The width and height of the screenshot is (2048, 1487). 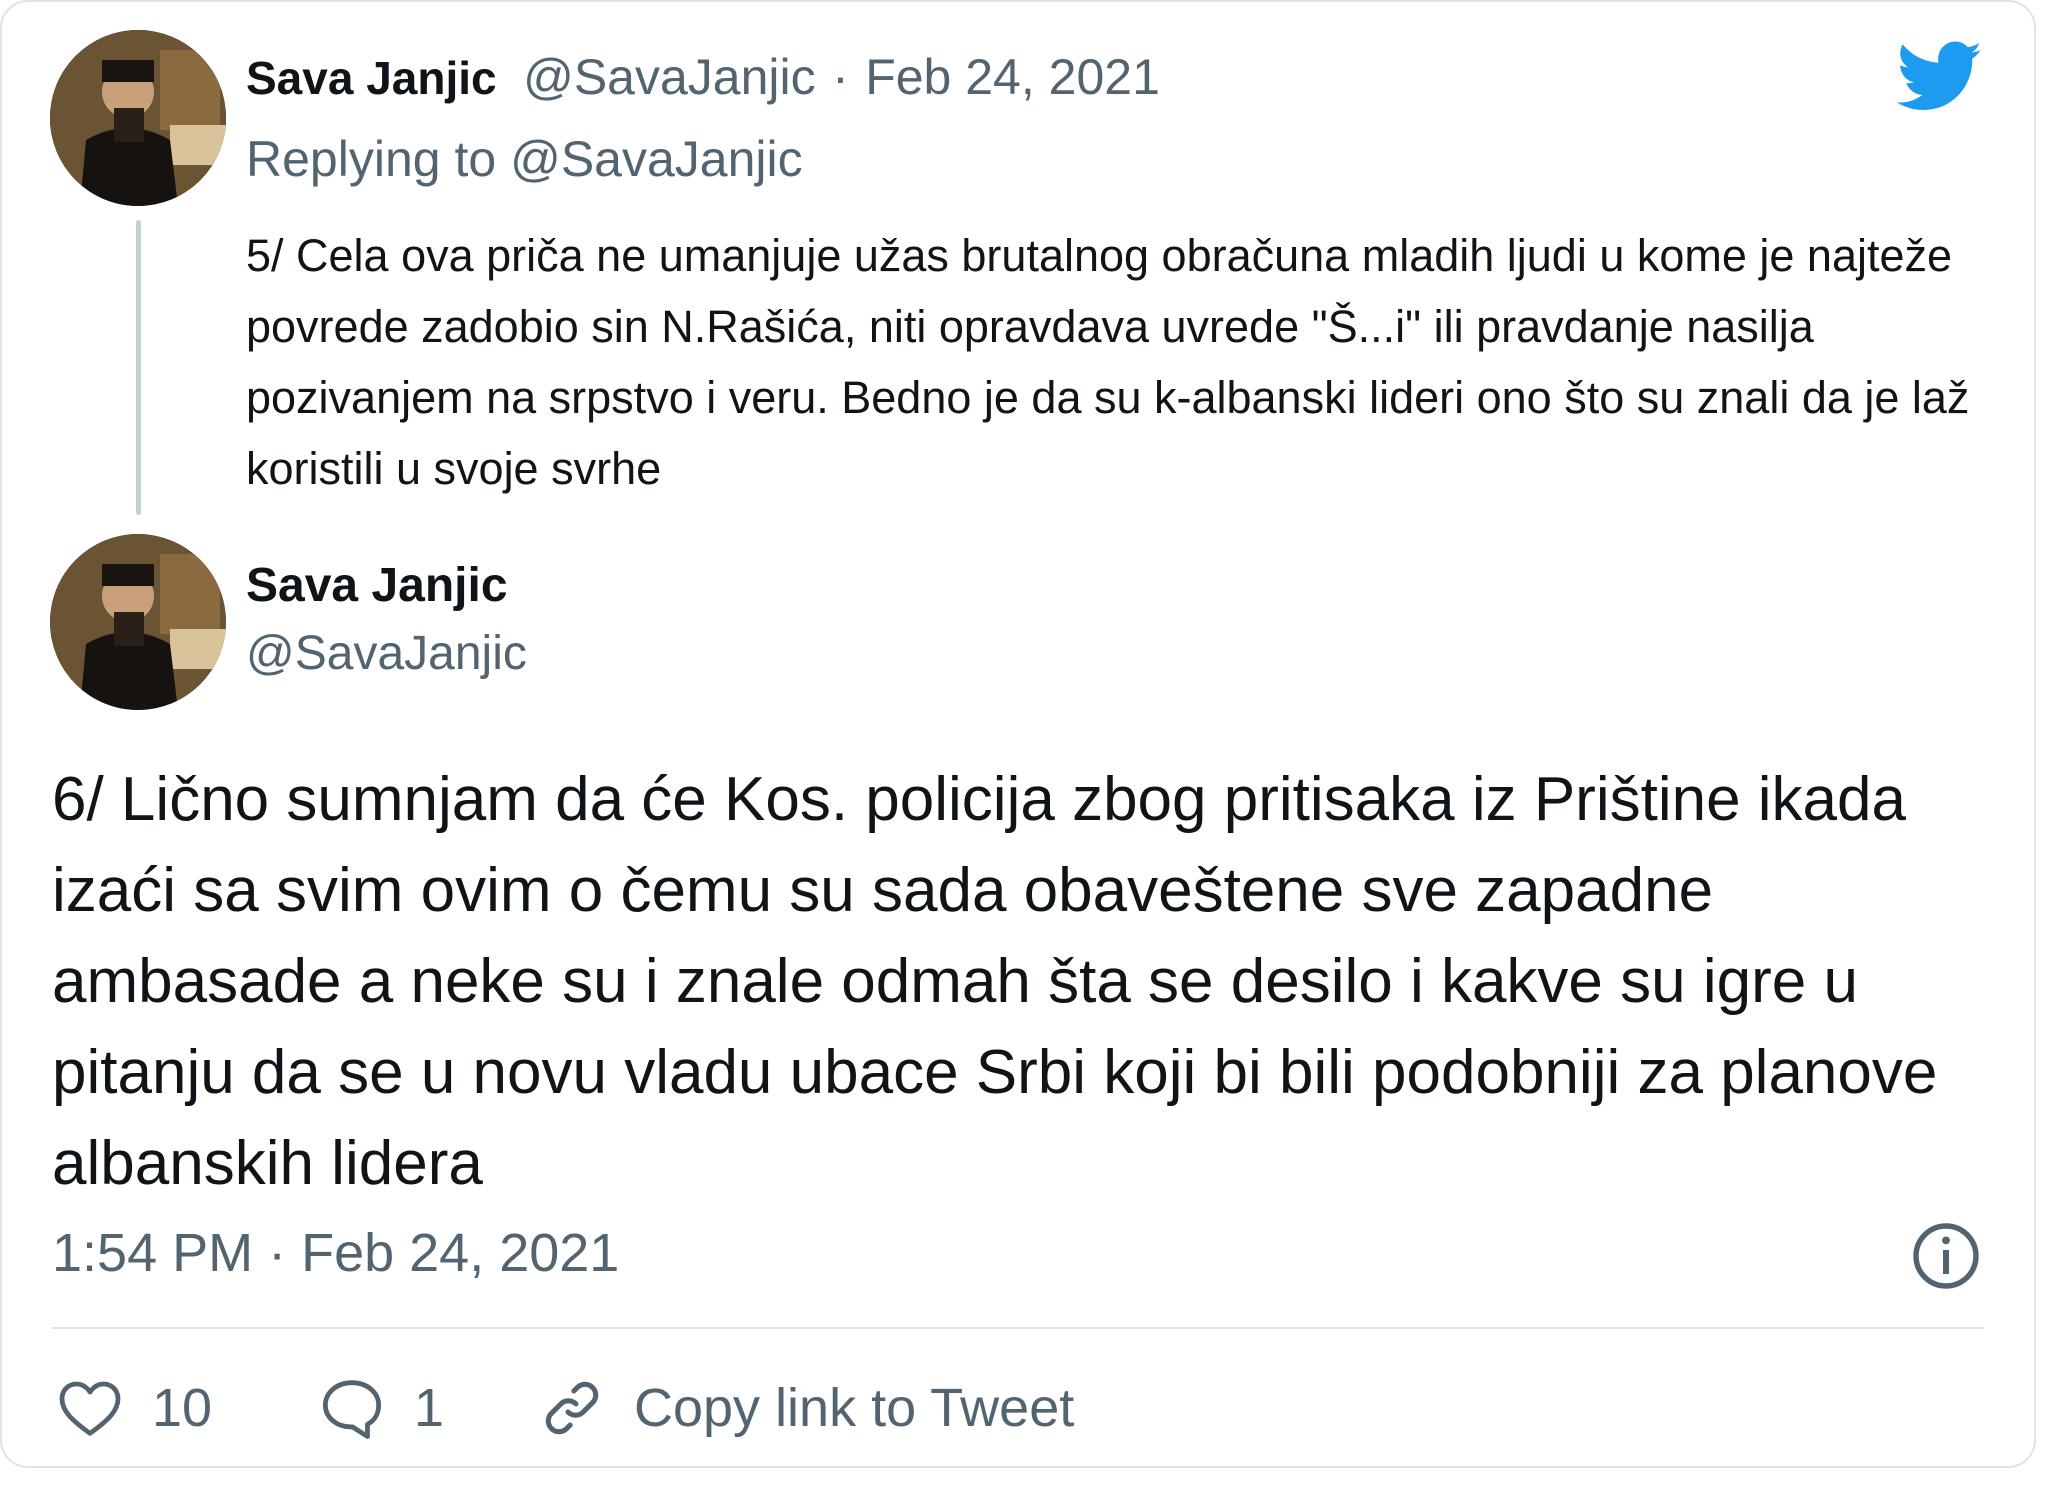 What do you see at coordinates (335, 1253) in the screenshot?
I see `tweet-timestamp: 1:54 PM · Feb 24, 2021` at bounding box center [335, 1253].